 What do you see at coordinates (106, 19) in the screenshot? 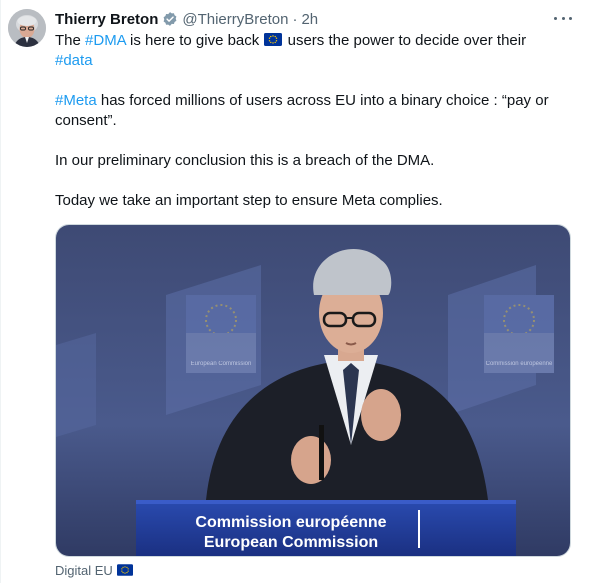
I see `author-display-name: Thierry Breton` at bounding box center [106, 19].